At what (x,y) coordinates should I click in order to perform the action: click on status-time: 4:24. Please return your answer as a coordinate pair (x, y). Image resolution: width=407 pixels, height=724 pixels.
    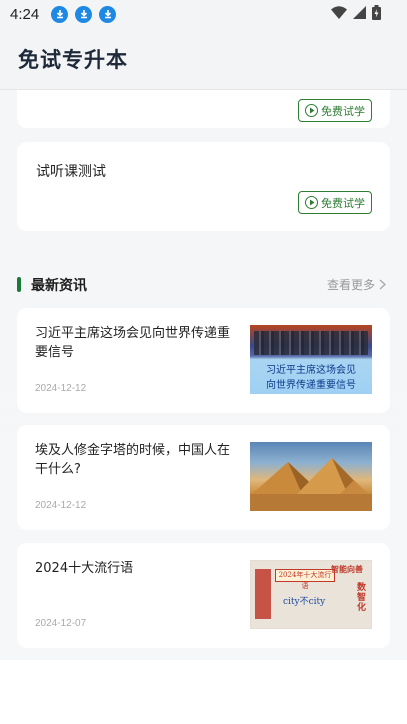
    Looking at the image, I should click on (25, 14).